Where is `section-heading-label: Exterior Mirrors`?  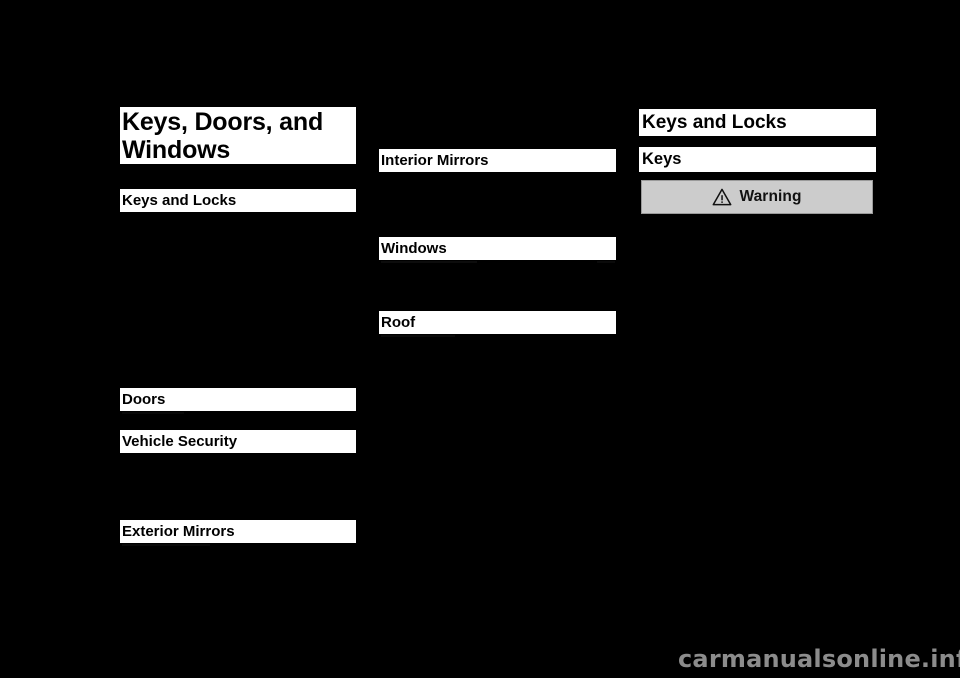
section-heading-label: Exterior Mirrors is located at coordinates (178, 531).